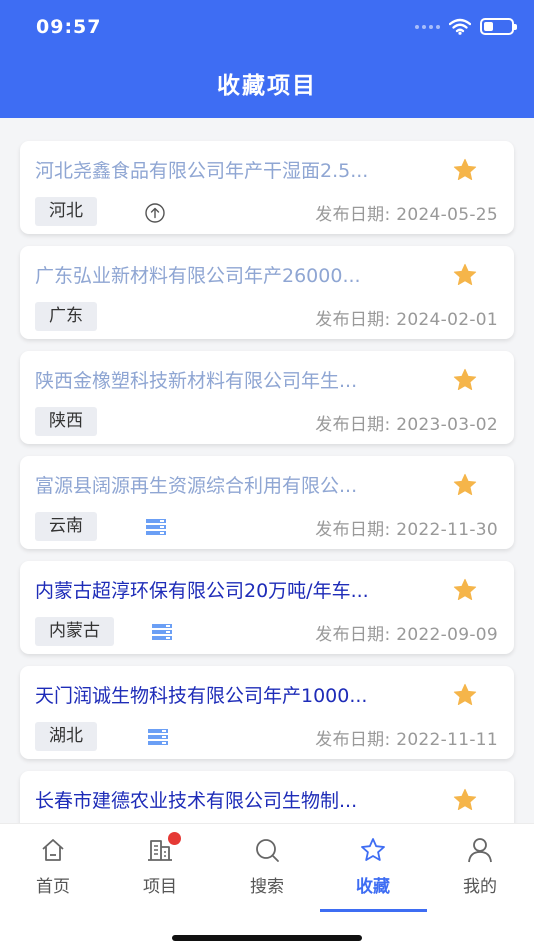 This screenshot has width=534, height=950. I want to click on publish-date: 发布日期: 2024-05-25, so click(406, 215).